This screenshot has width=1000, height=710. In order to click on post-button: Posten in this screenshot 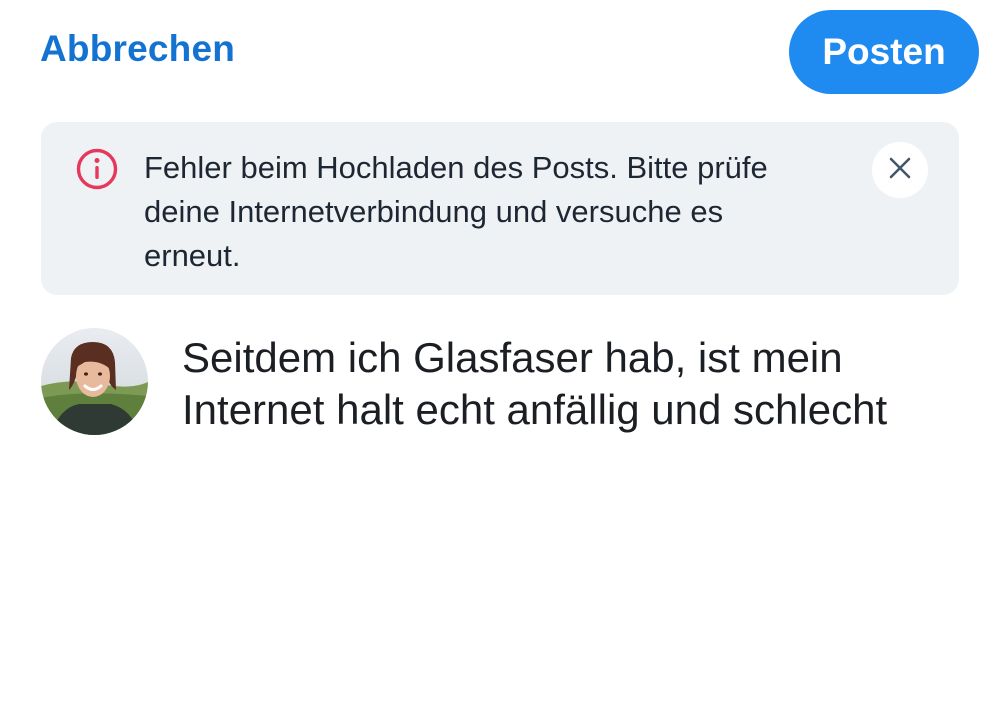, I will do `click(884, 52)`.